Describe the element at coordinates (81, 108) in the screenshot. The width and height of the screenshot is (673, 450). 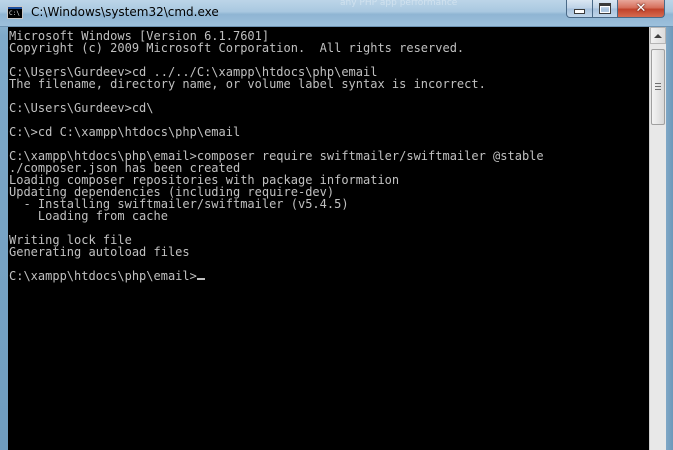
I see `console-line: C:\Users\Gurdeev>cd\` at that location.